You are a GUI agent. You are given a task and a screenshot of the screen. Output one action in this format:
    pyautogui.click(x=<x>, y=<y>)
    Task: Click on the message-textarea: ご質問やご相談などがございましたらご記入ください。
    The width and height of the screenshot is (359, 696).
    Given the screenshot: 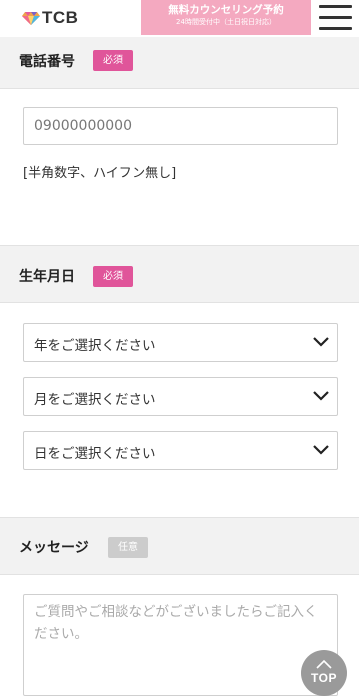 What is the action you would take?
    pyautogui.click(x=180, y=645)
    